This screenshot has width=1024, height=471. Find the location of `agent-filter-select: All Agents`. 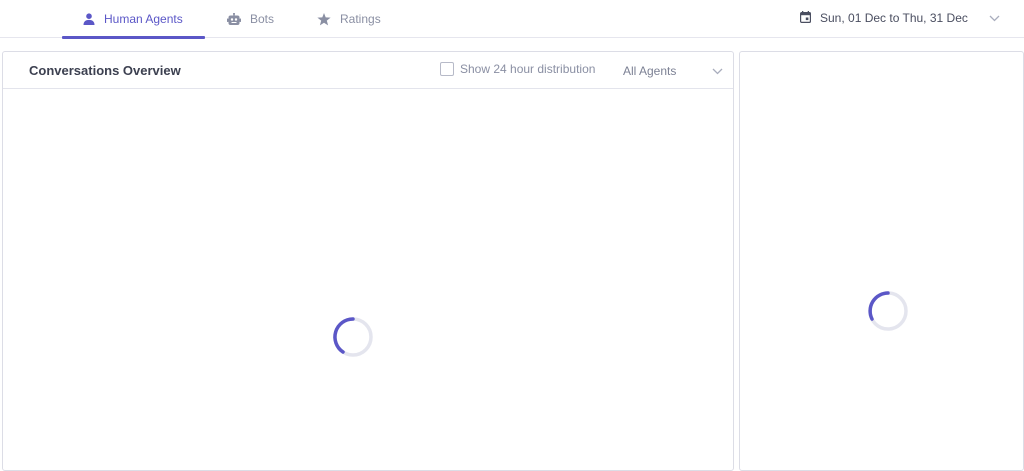

agent-filter-select: All Agents is located at coordinates (673, 71).